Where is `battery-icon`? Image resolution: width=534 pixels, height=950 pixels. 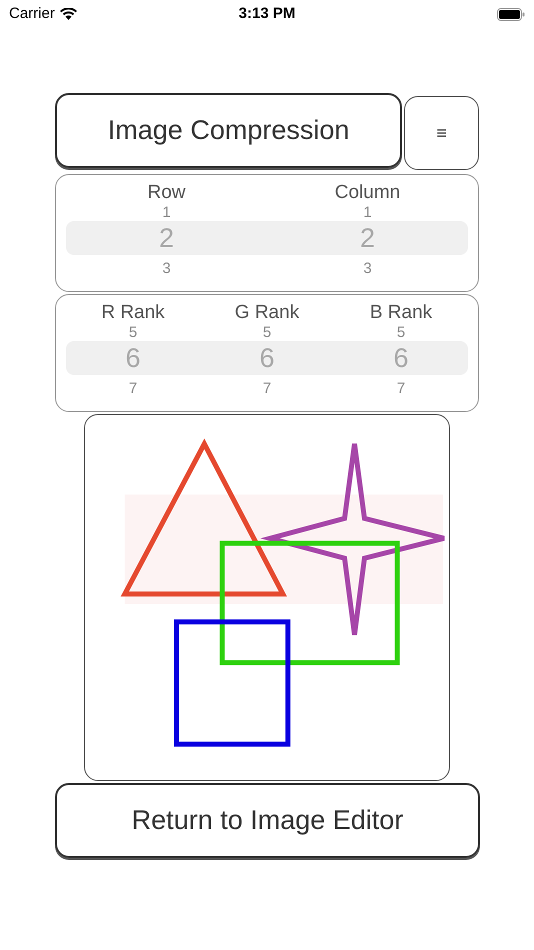 battery-icon is located at coordinates (510, 14).